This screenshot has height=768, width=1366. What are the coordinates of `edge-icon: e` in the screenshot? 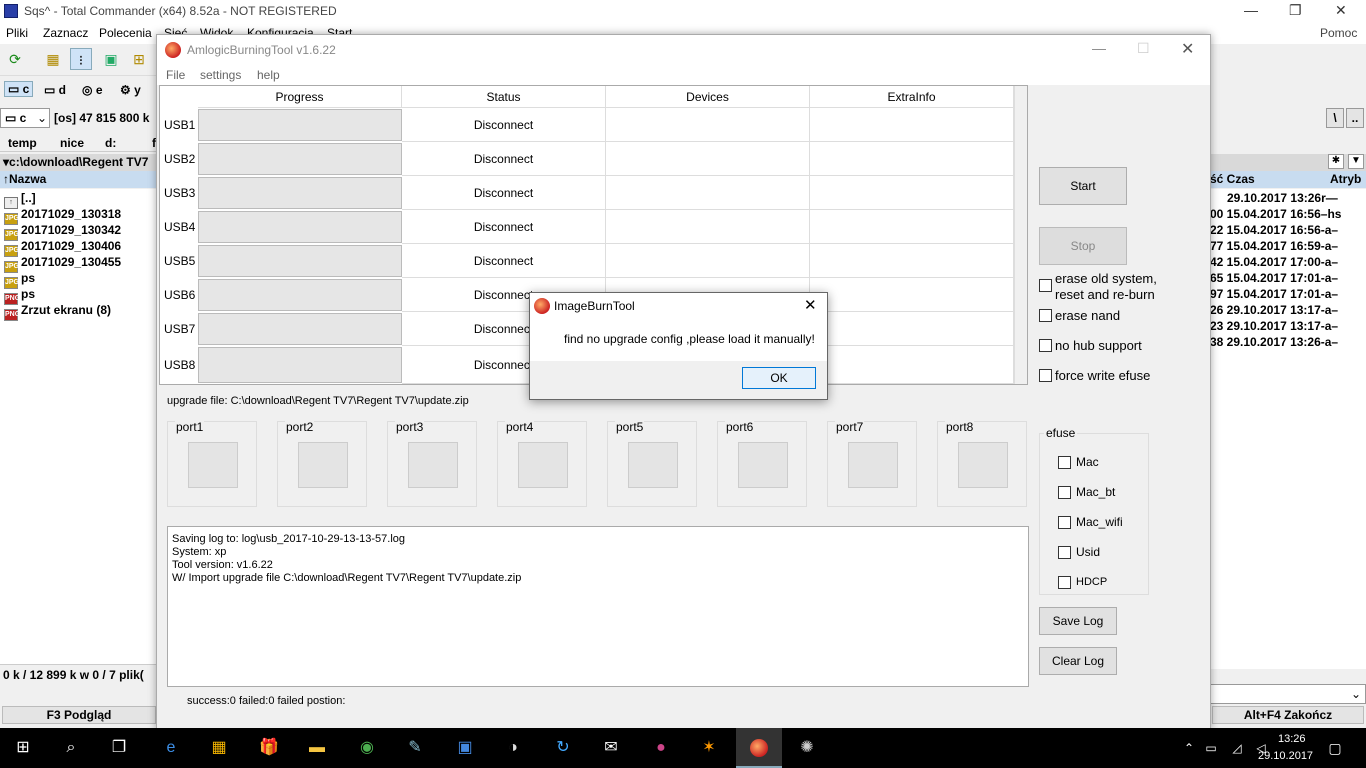 It's located at (171, 748).